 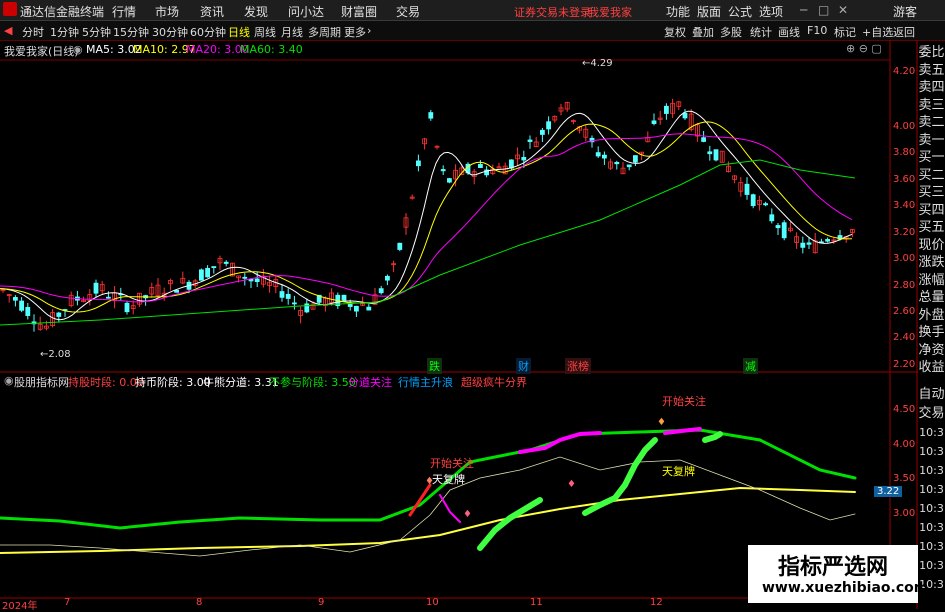 What do you see at coordinates (359, 11) in the screenshot?
I see `menu-wealth: 财富圈` at bounding box center [359, 11].